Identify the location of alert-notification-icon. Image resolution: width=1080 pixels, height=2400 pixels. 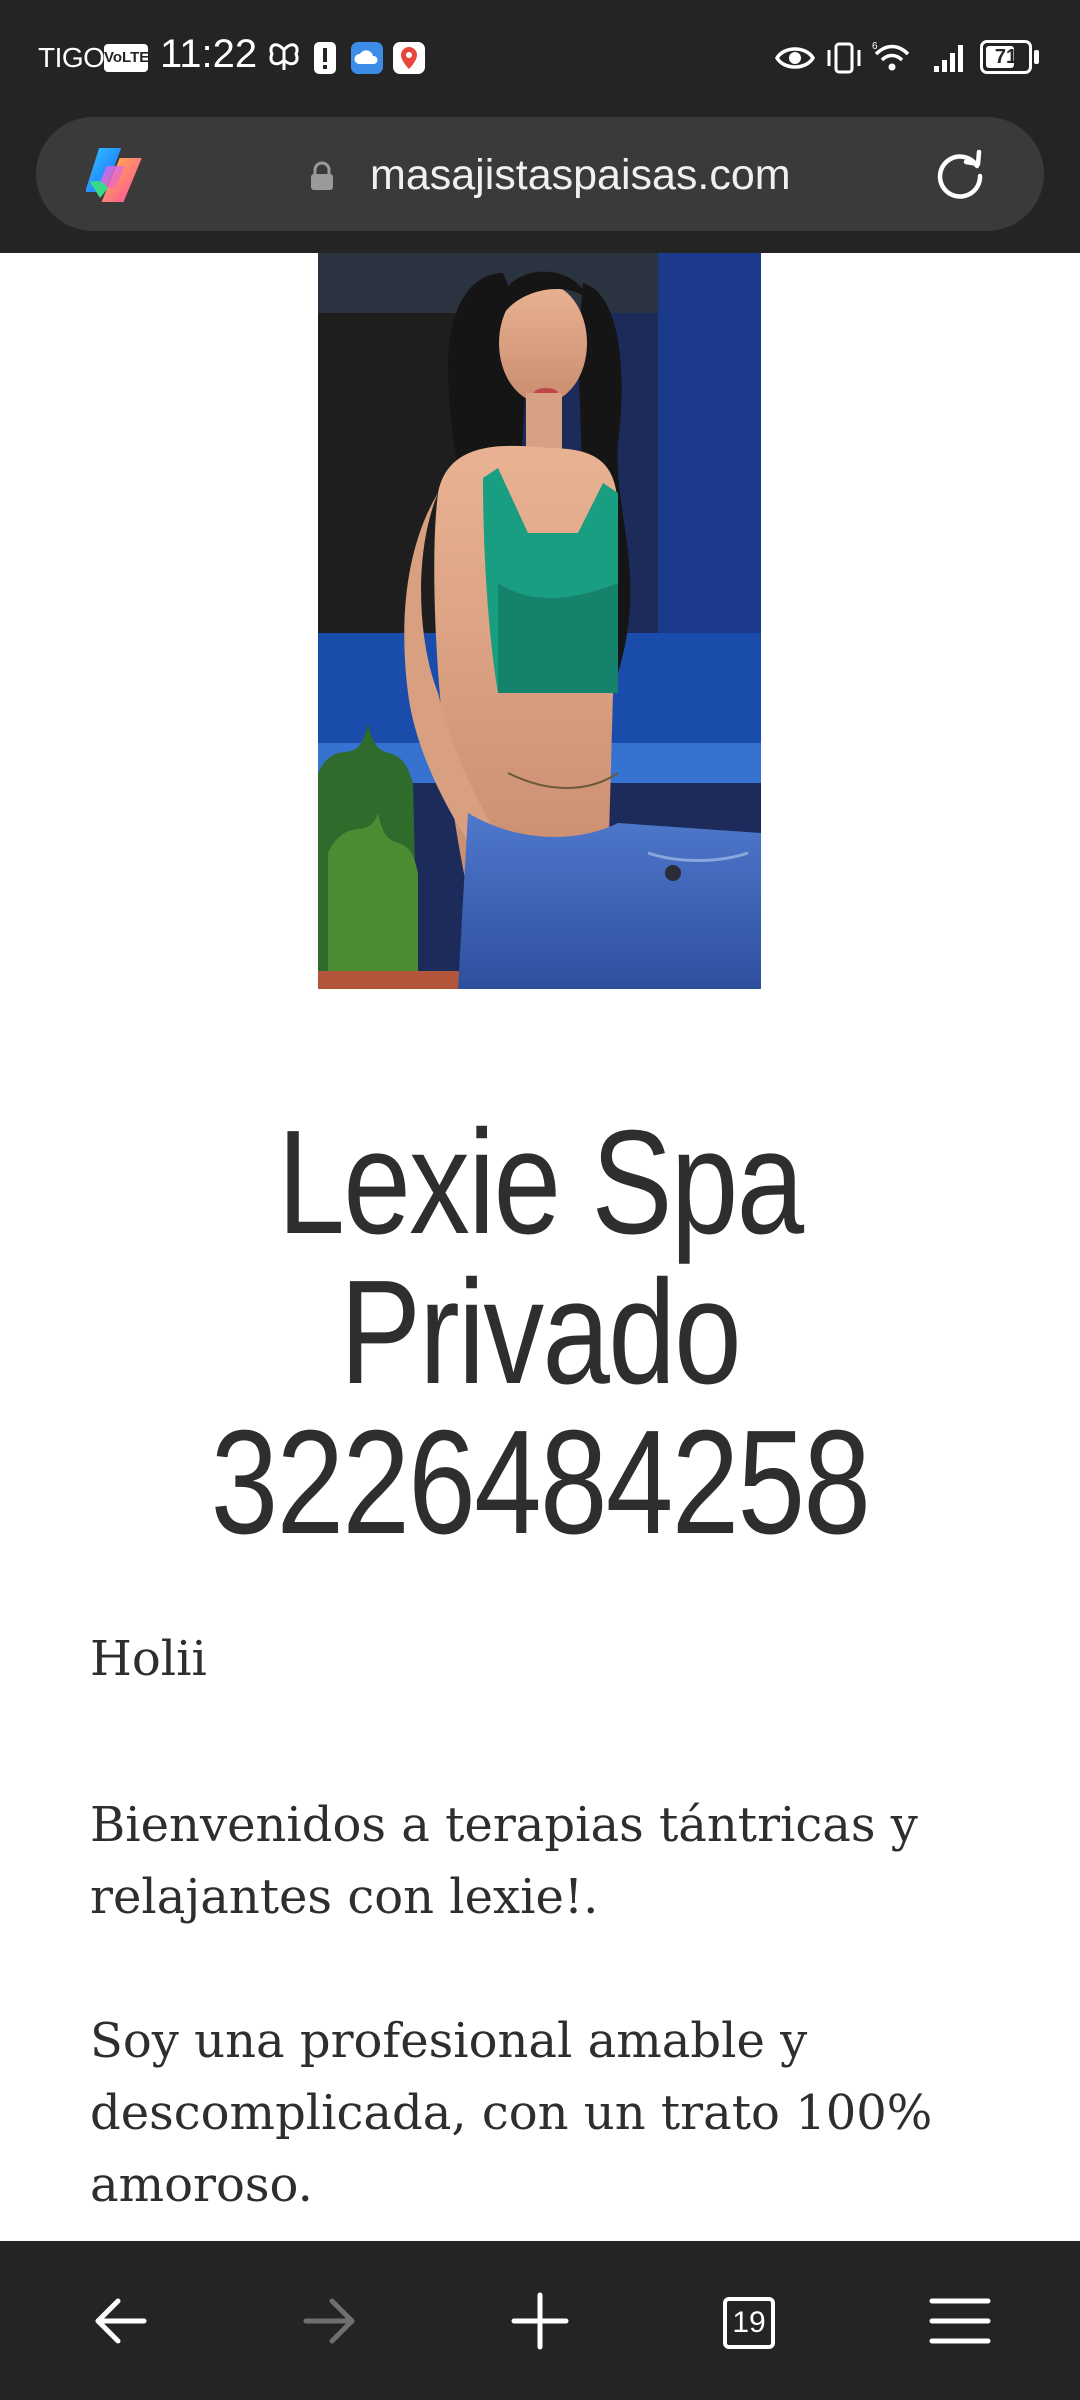
(325, 58).